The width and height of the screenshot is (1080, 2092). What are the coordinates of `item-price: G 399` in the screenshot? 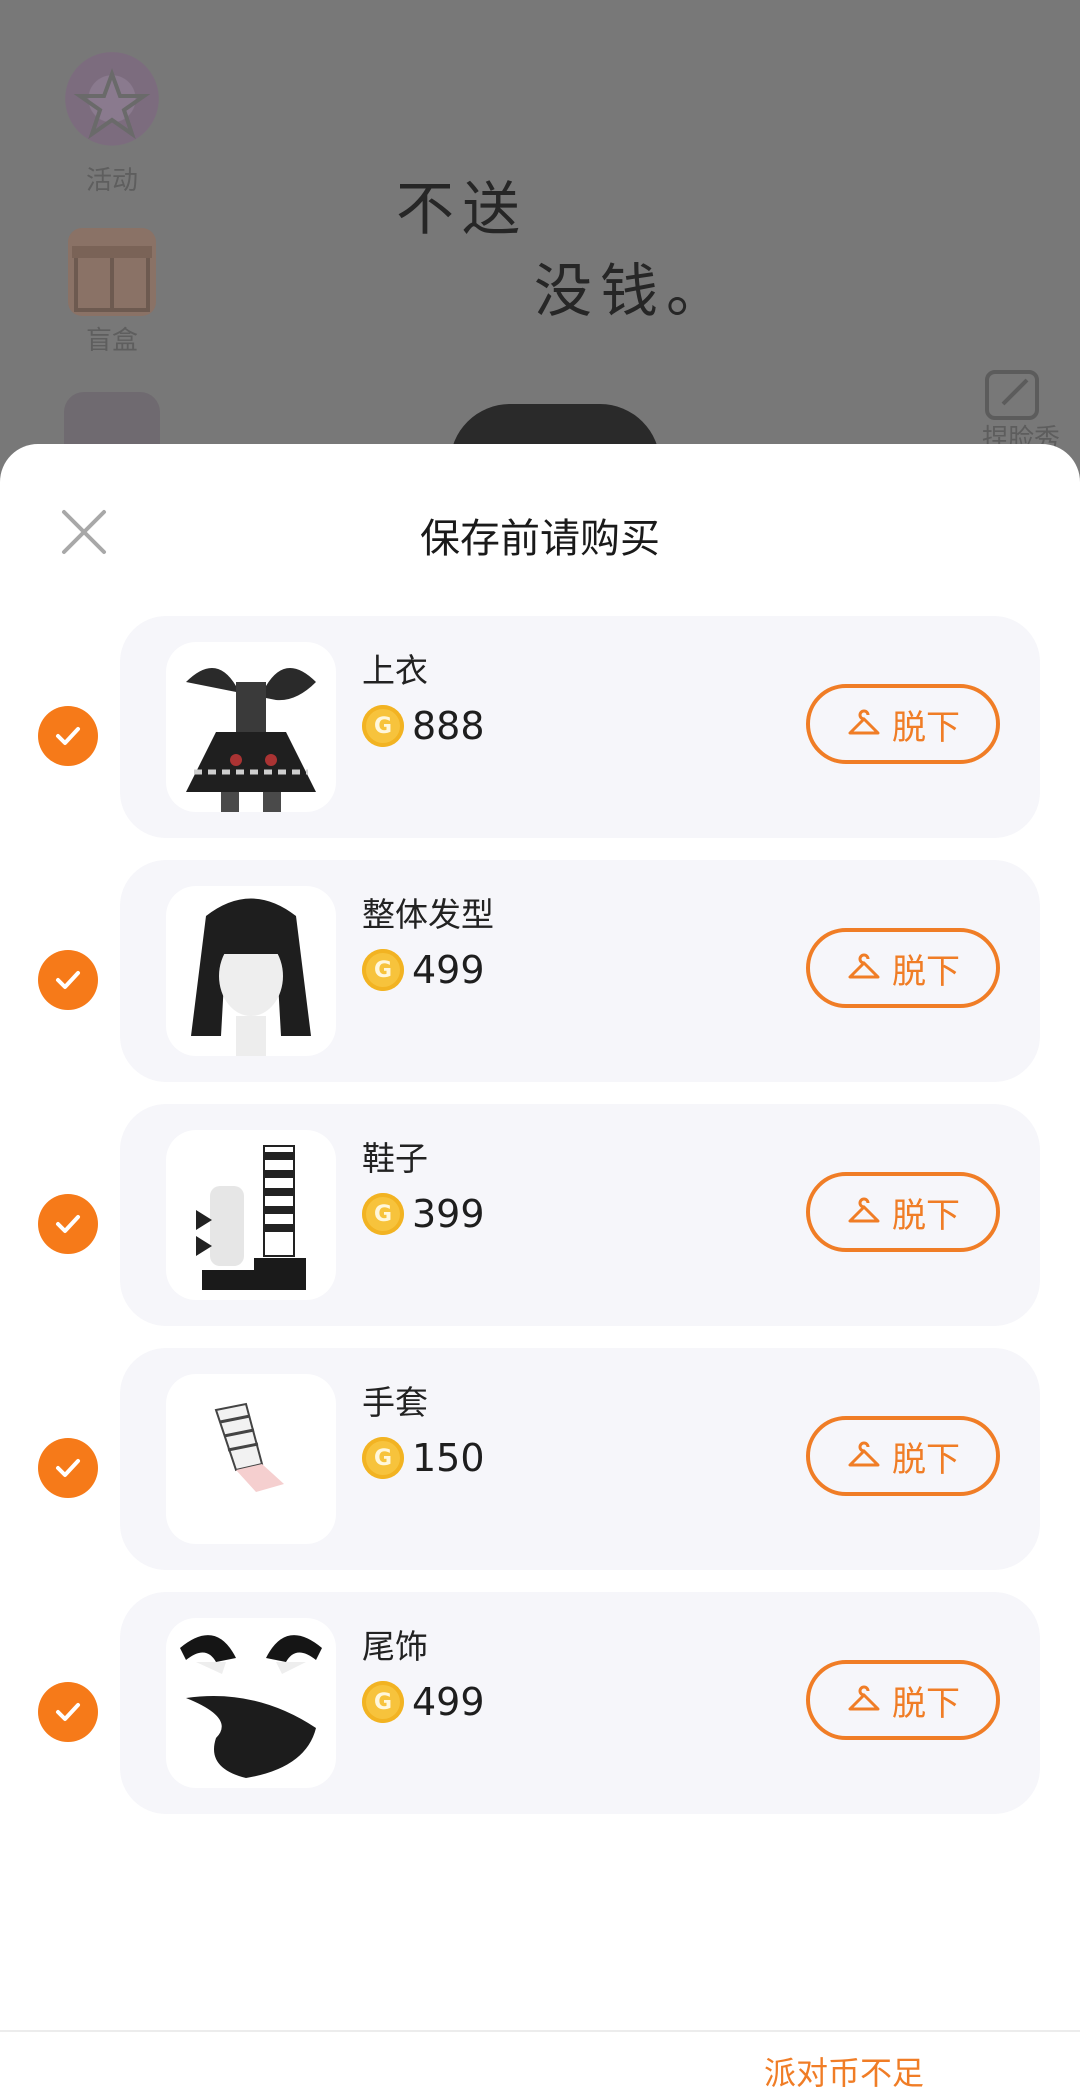 It's located at (423, 1214).